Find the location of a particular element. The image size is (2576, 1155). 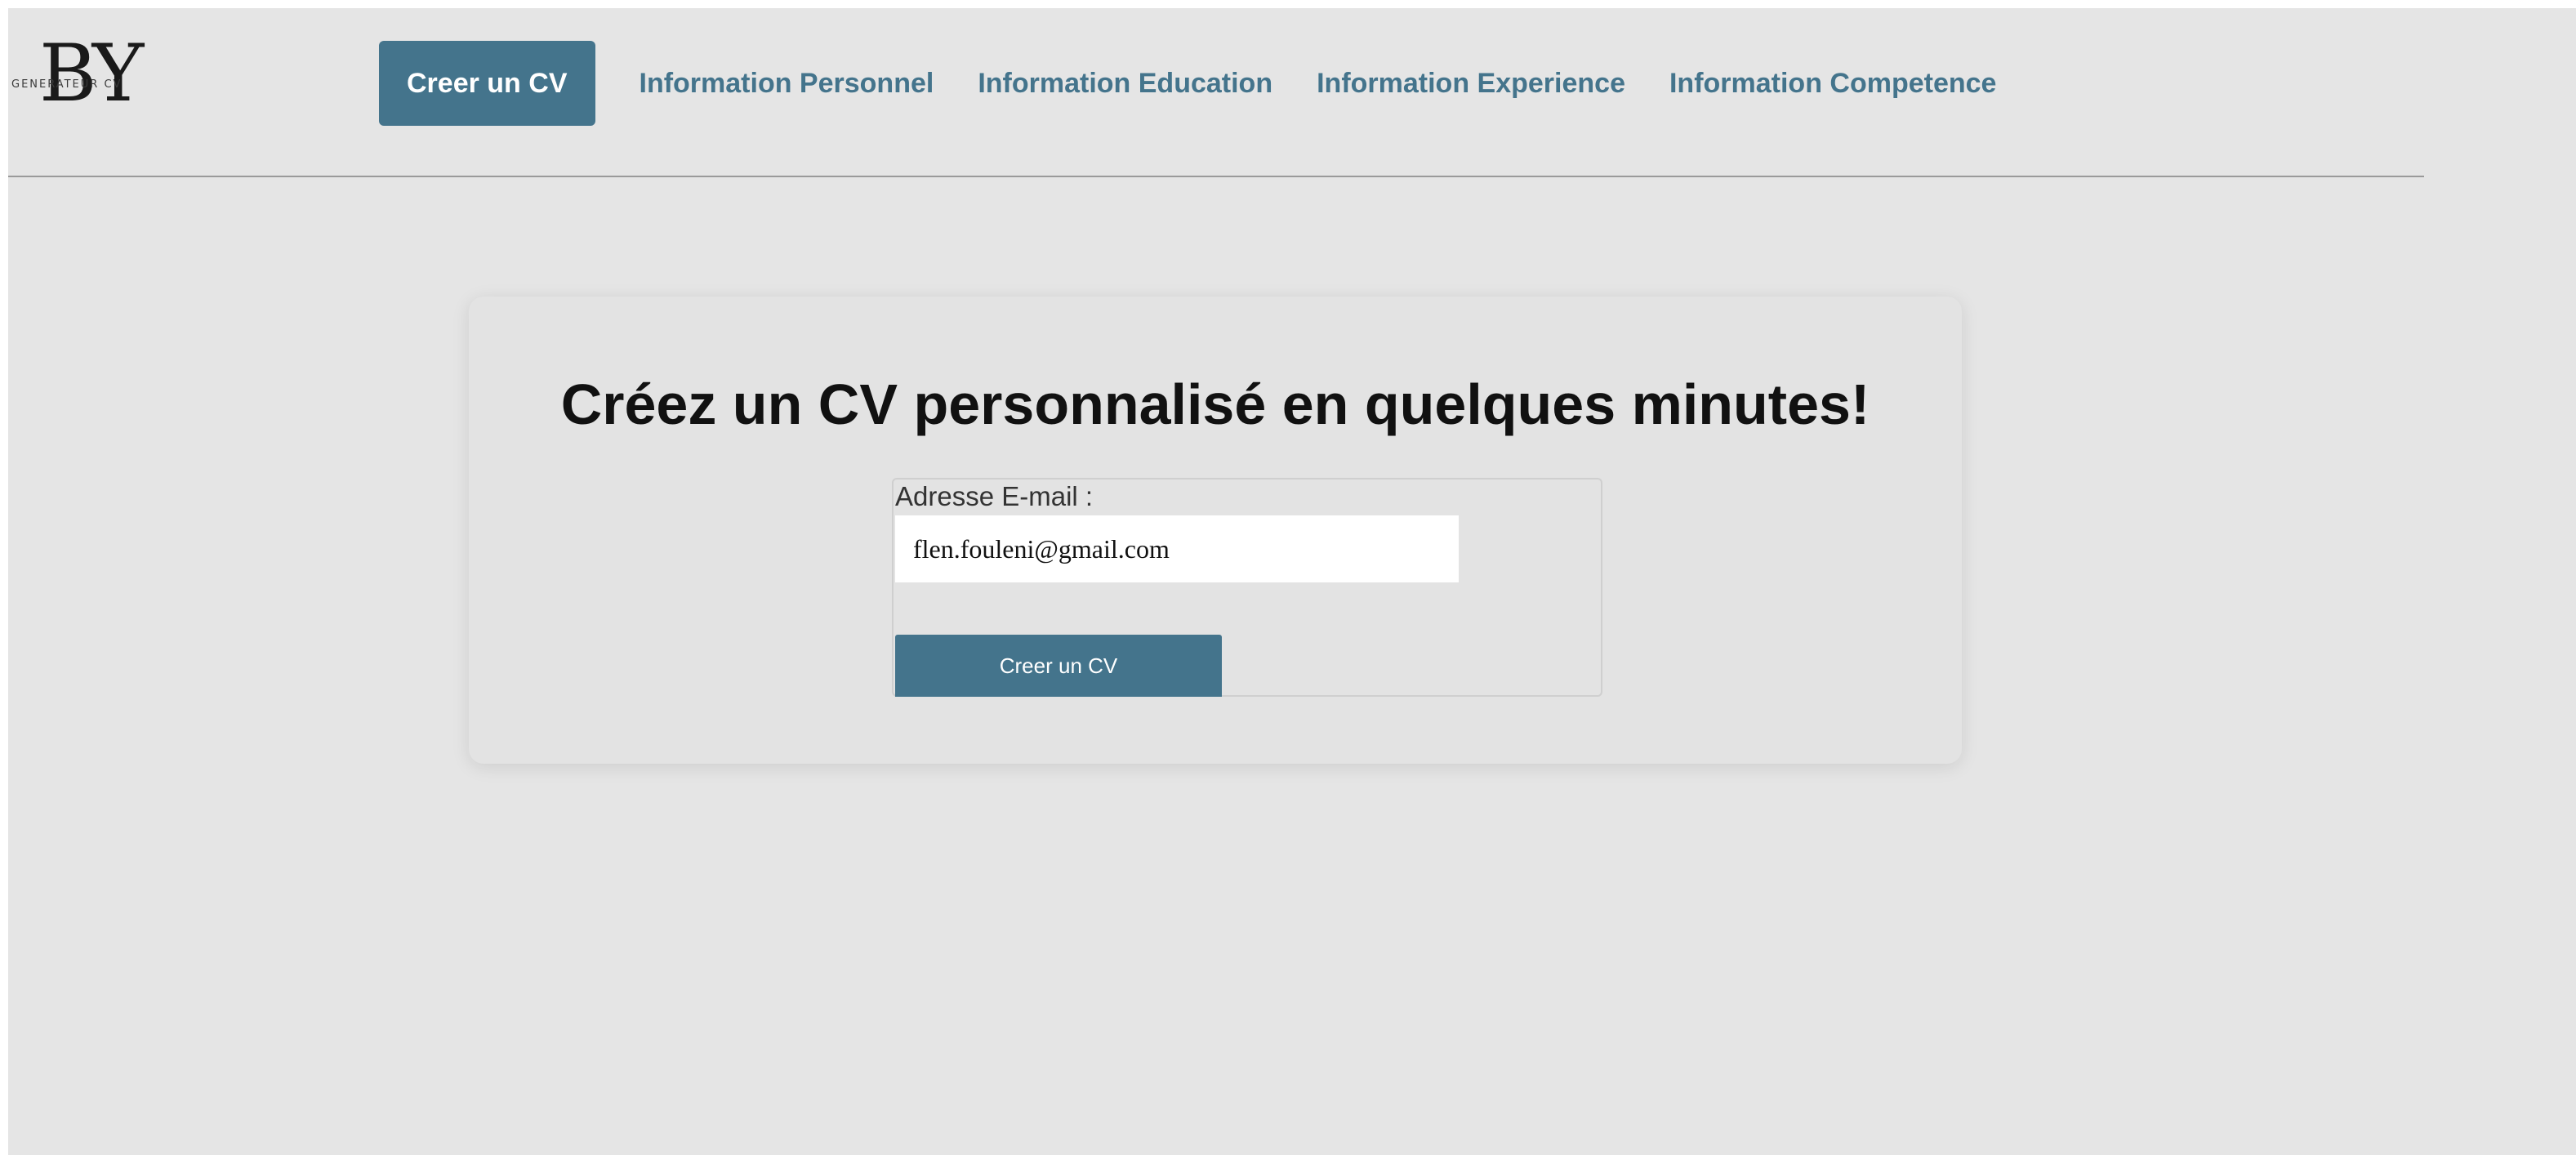

brand-logo: BY GENERATEUR CV is located at coordinates (93, 81).